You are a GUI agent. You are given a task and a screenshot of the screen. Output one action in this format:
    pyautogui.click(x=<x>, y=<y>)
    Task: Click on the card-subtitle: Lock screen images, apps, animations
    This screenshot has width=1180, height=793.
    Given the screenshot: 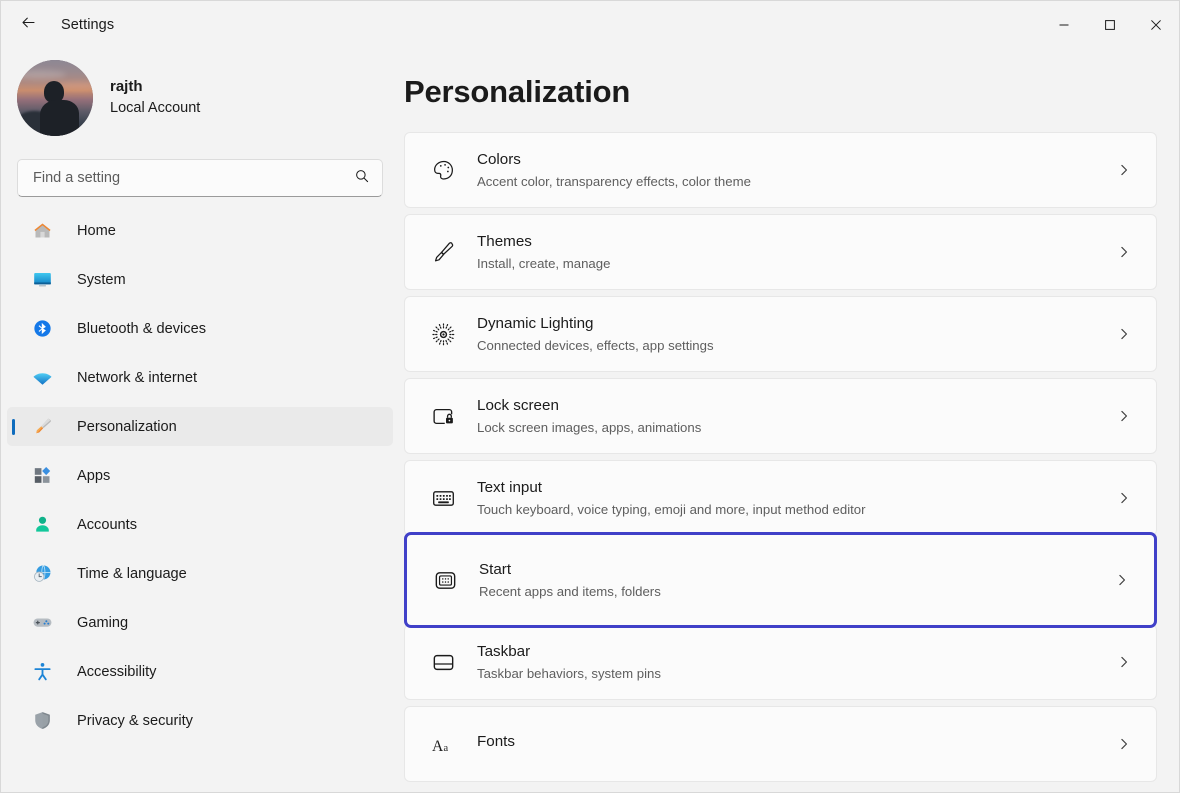 What is the action you would take?
    pyautogui.click(x=589, y=428)
    